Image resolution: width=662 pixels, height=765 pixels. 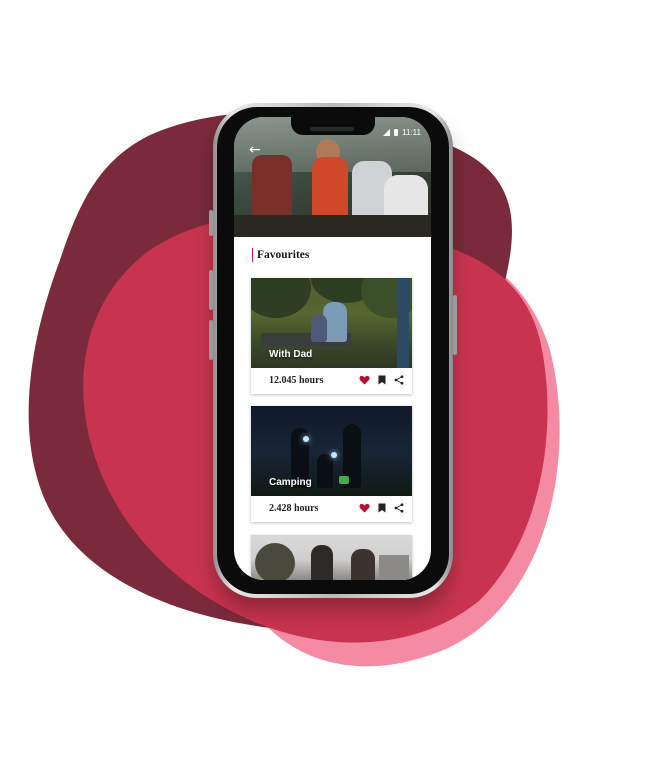 What do you see at coordinates (211, 340) in the screenshot?
I see `phone-volume-down-button` at bounding box center [211, 340].